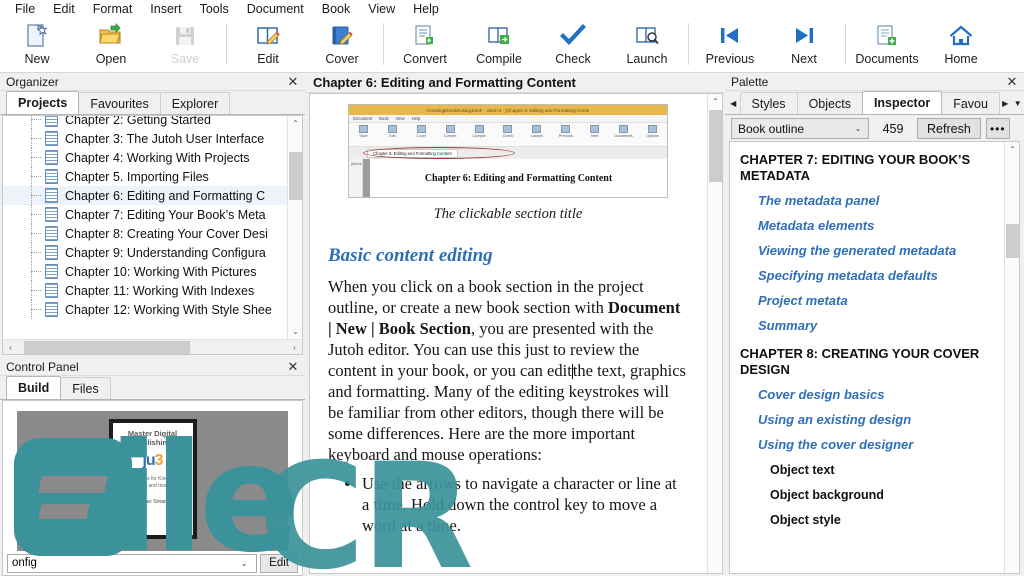 The height and width of the screenshot is (576, 1024). I want to click on outline-section: Summary, so click(877, 326).